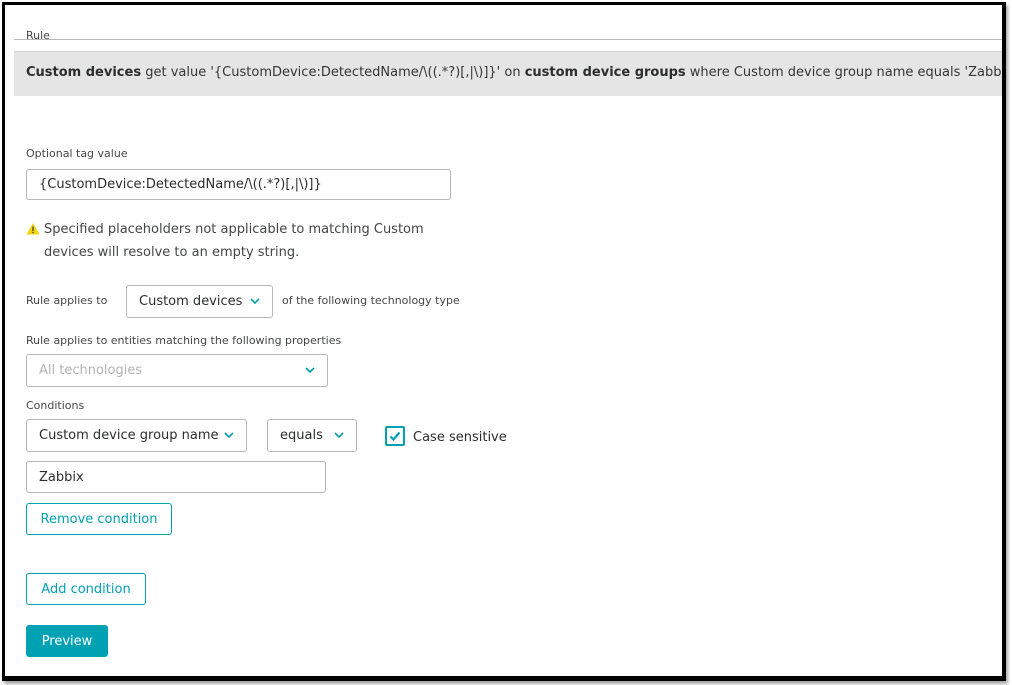 The image size is (1012, 685). I want to click on summary-text: get value ', so click(177, 72).